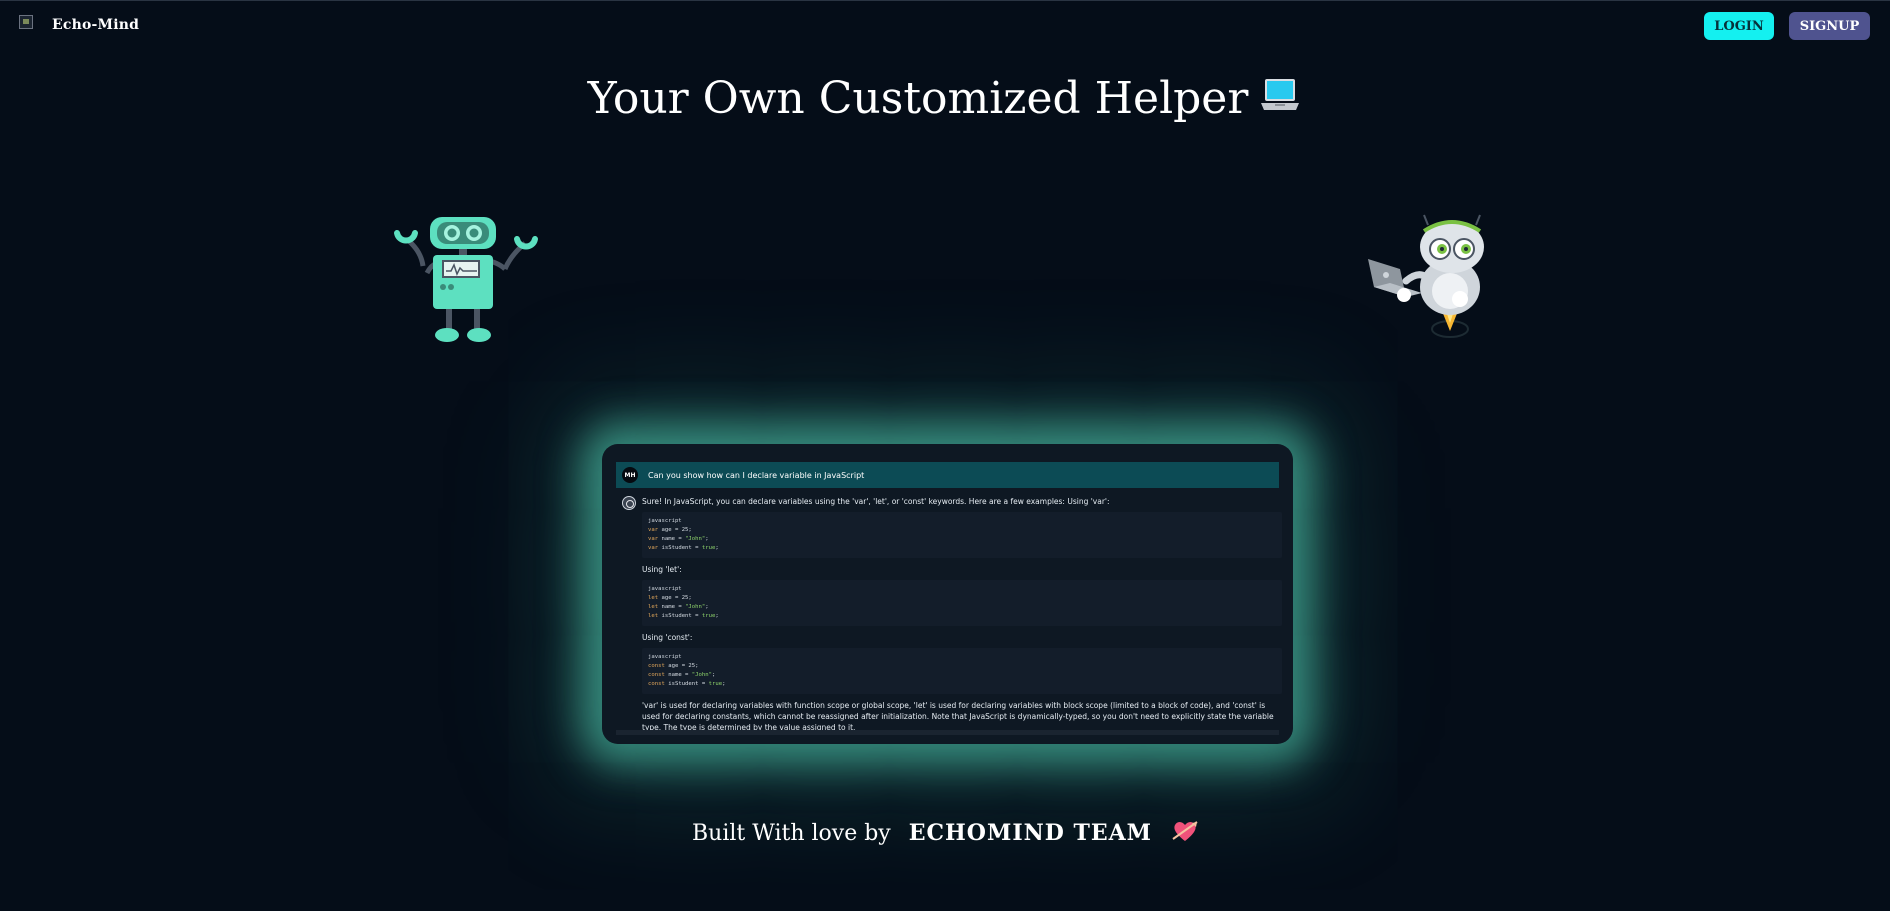 The height and width of the screenshot is (911, 1890). I want to click on code-line: const isStudent = true;, so click(687, 684).